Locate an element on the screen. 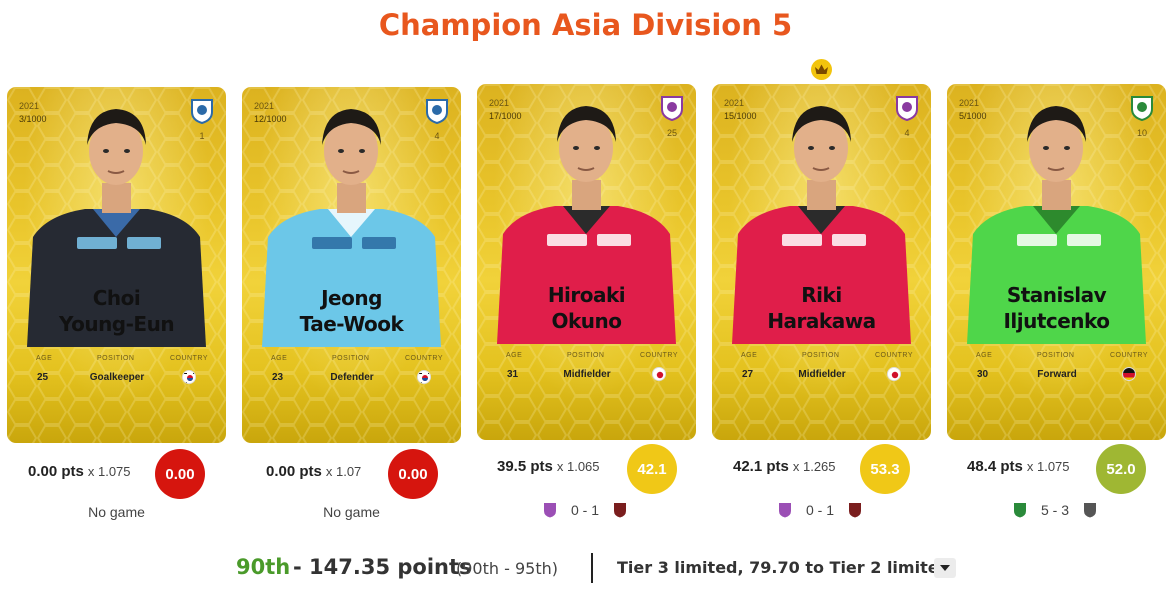 The height and width of the screenshot is (589, 1171). player-points: 0.00 pts x 1.075 is located at coordinates (79, 471).